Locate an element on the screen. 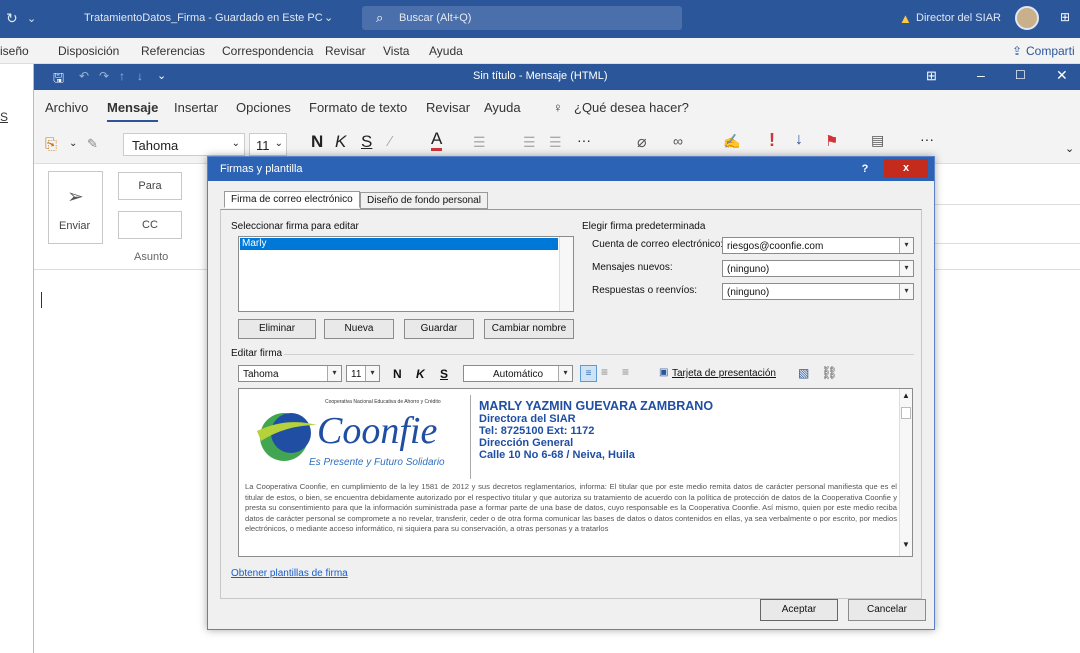 The width and height of the screenshot is (1080, 653). help-button: ? is located at coordinates (865, 169).